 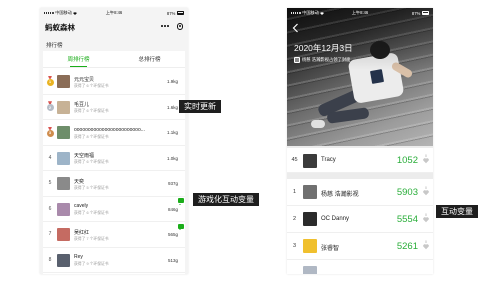 I want to click on leaderboard-row: 1 元元宝贝 获得了 6 个环保证书 1.9kg, so click(x=114, y=82).